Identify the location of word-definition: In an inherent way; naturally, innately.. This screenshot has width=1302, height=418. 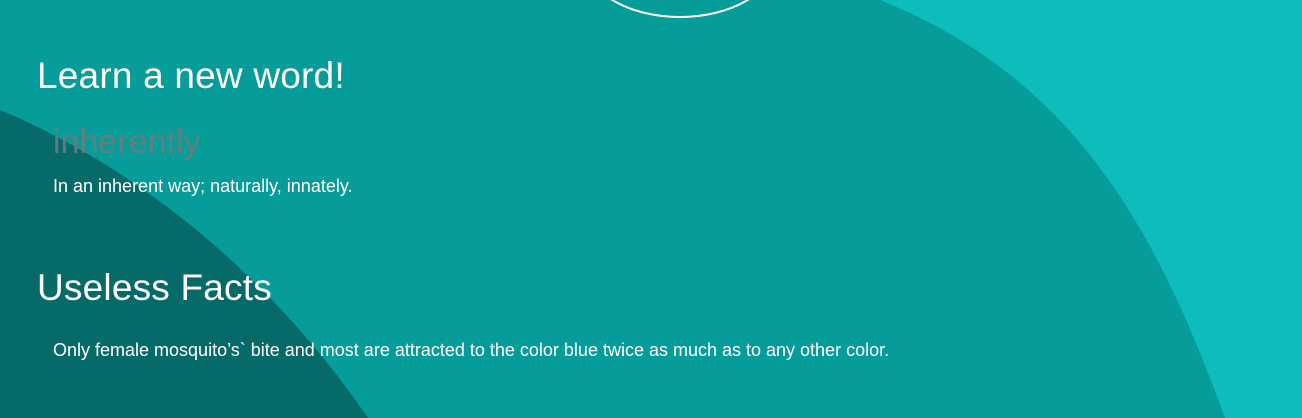
(203, 186).